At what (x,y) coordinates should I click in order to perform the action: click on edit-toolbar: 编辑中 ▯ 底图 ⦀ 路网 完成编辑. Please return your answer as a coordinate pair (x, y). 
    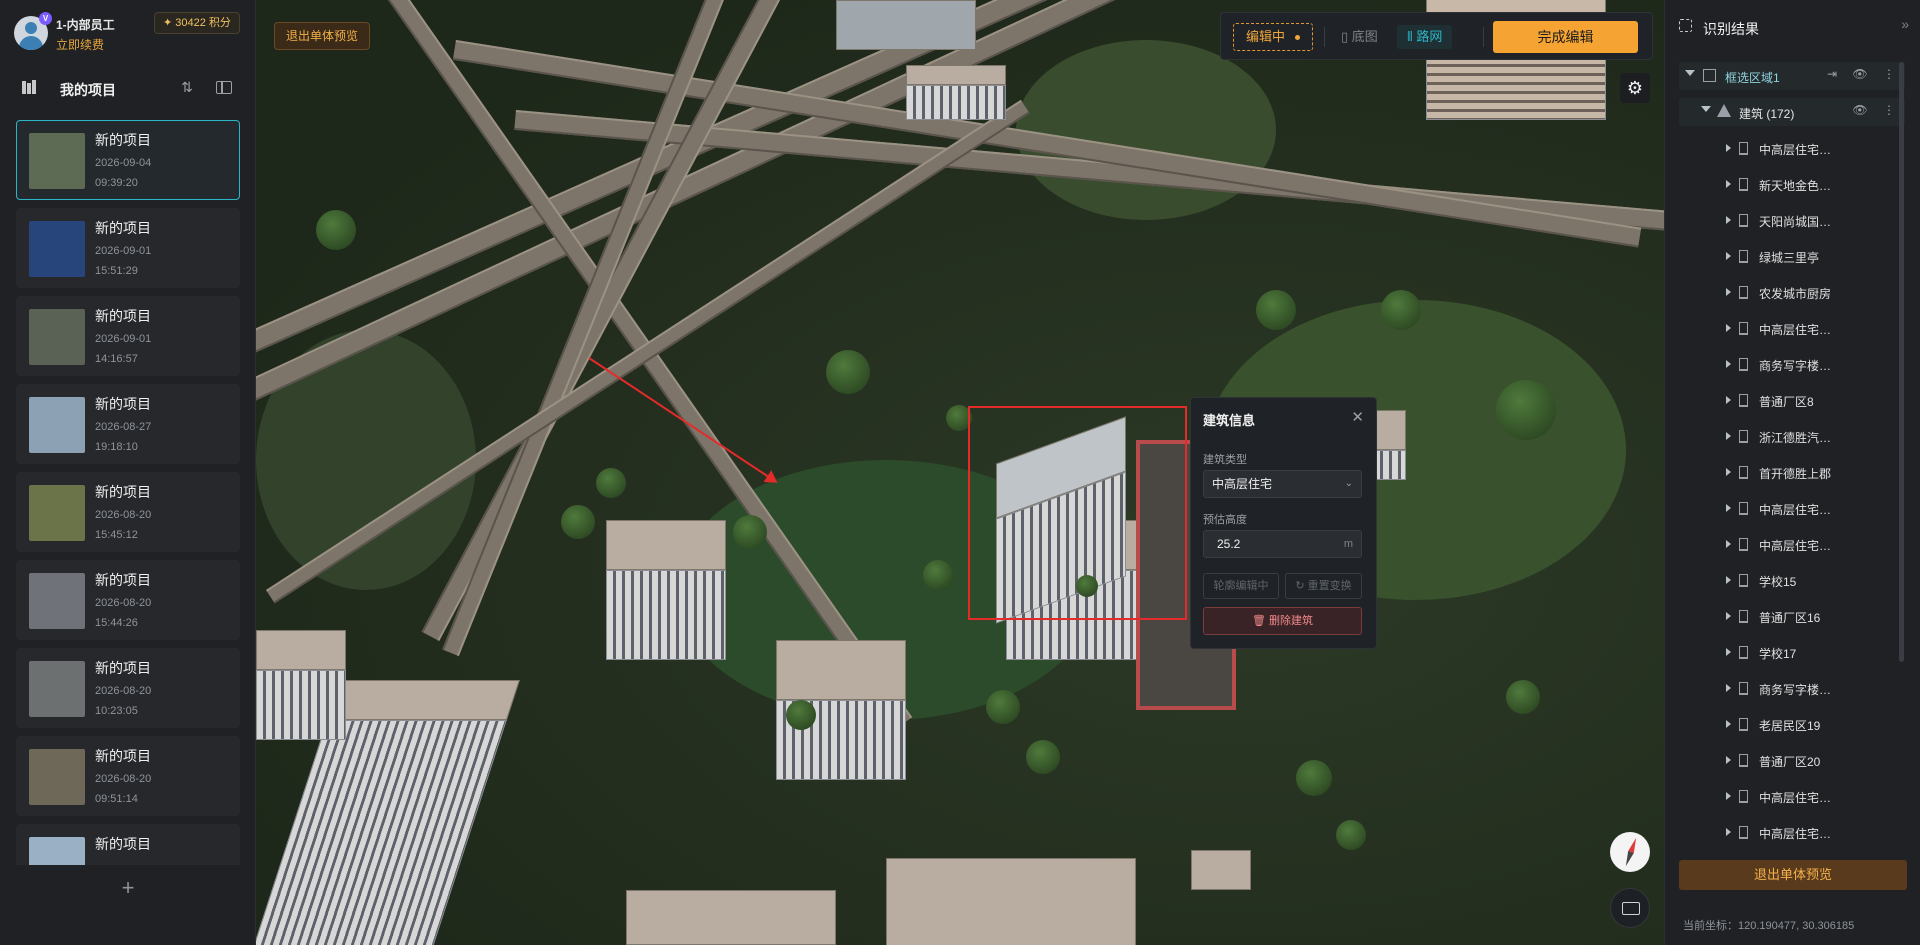
    Looking at the image, I should click on (1436, 36).